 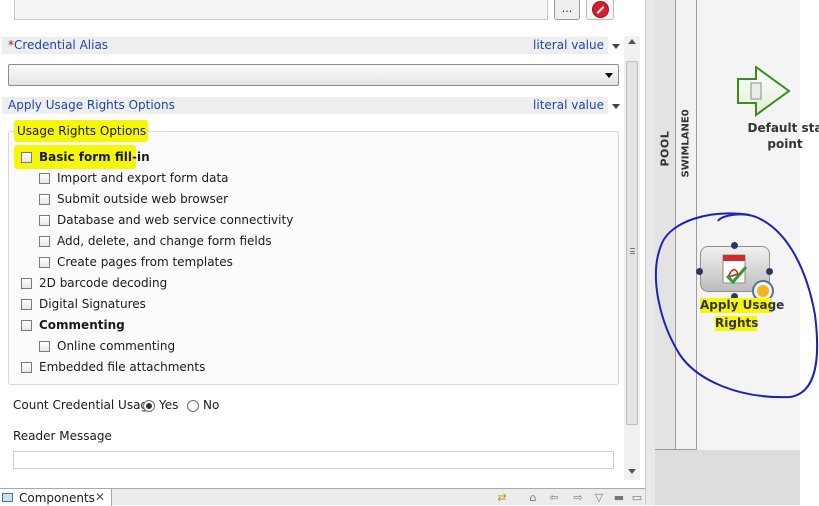 What do you see at coordinates (83, 304) in the screenshot?
I see `option-digital-signatures: Digital Signatures` at bounding box center [83, 304].